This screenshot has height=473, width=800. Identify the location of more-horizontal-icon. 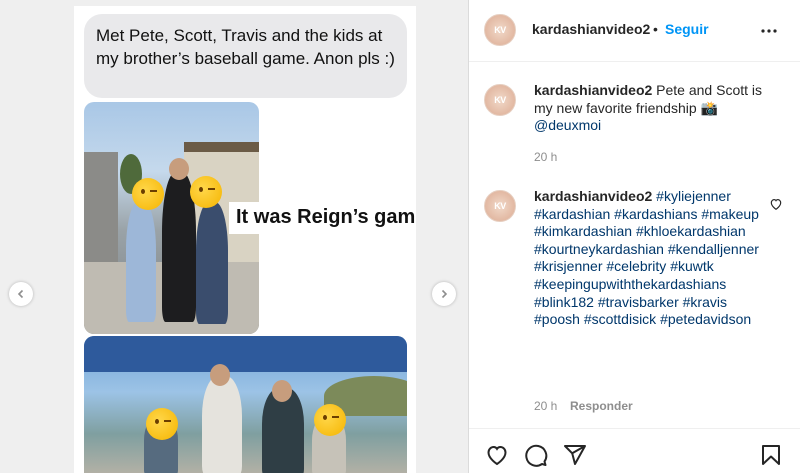
(769, 31).